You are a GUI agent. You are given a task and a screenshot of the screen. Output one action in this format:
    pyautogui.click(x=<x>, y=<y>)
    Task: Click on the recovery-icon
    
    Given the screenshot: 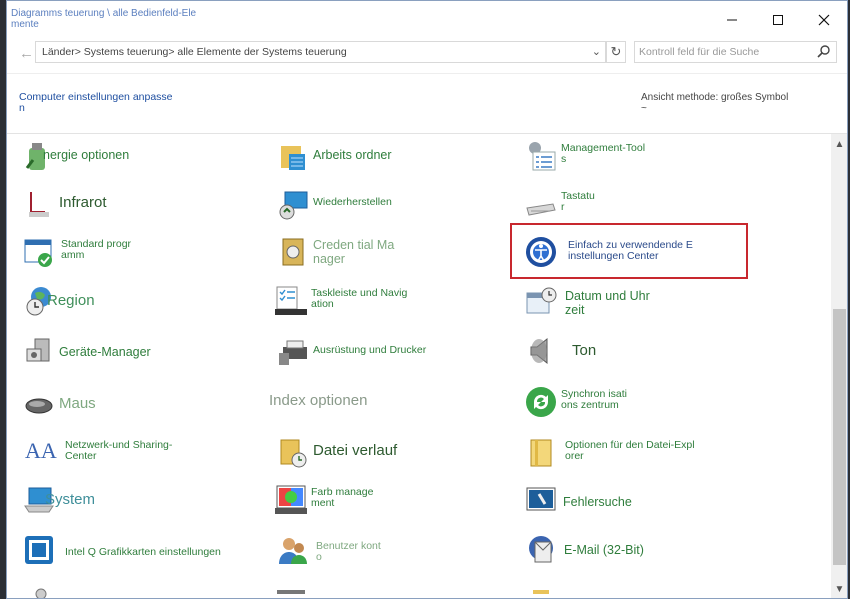 What is the action you would take?
    pyautogui.click(x=293, y=205)
    